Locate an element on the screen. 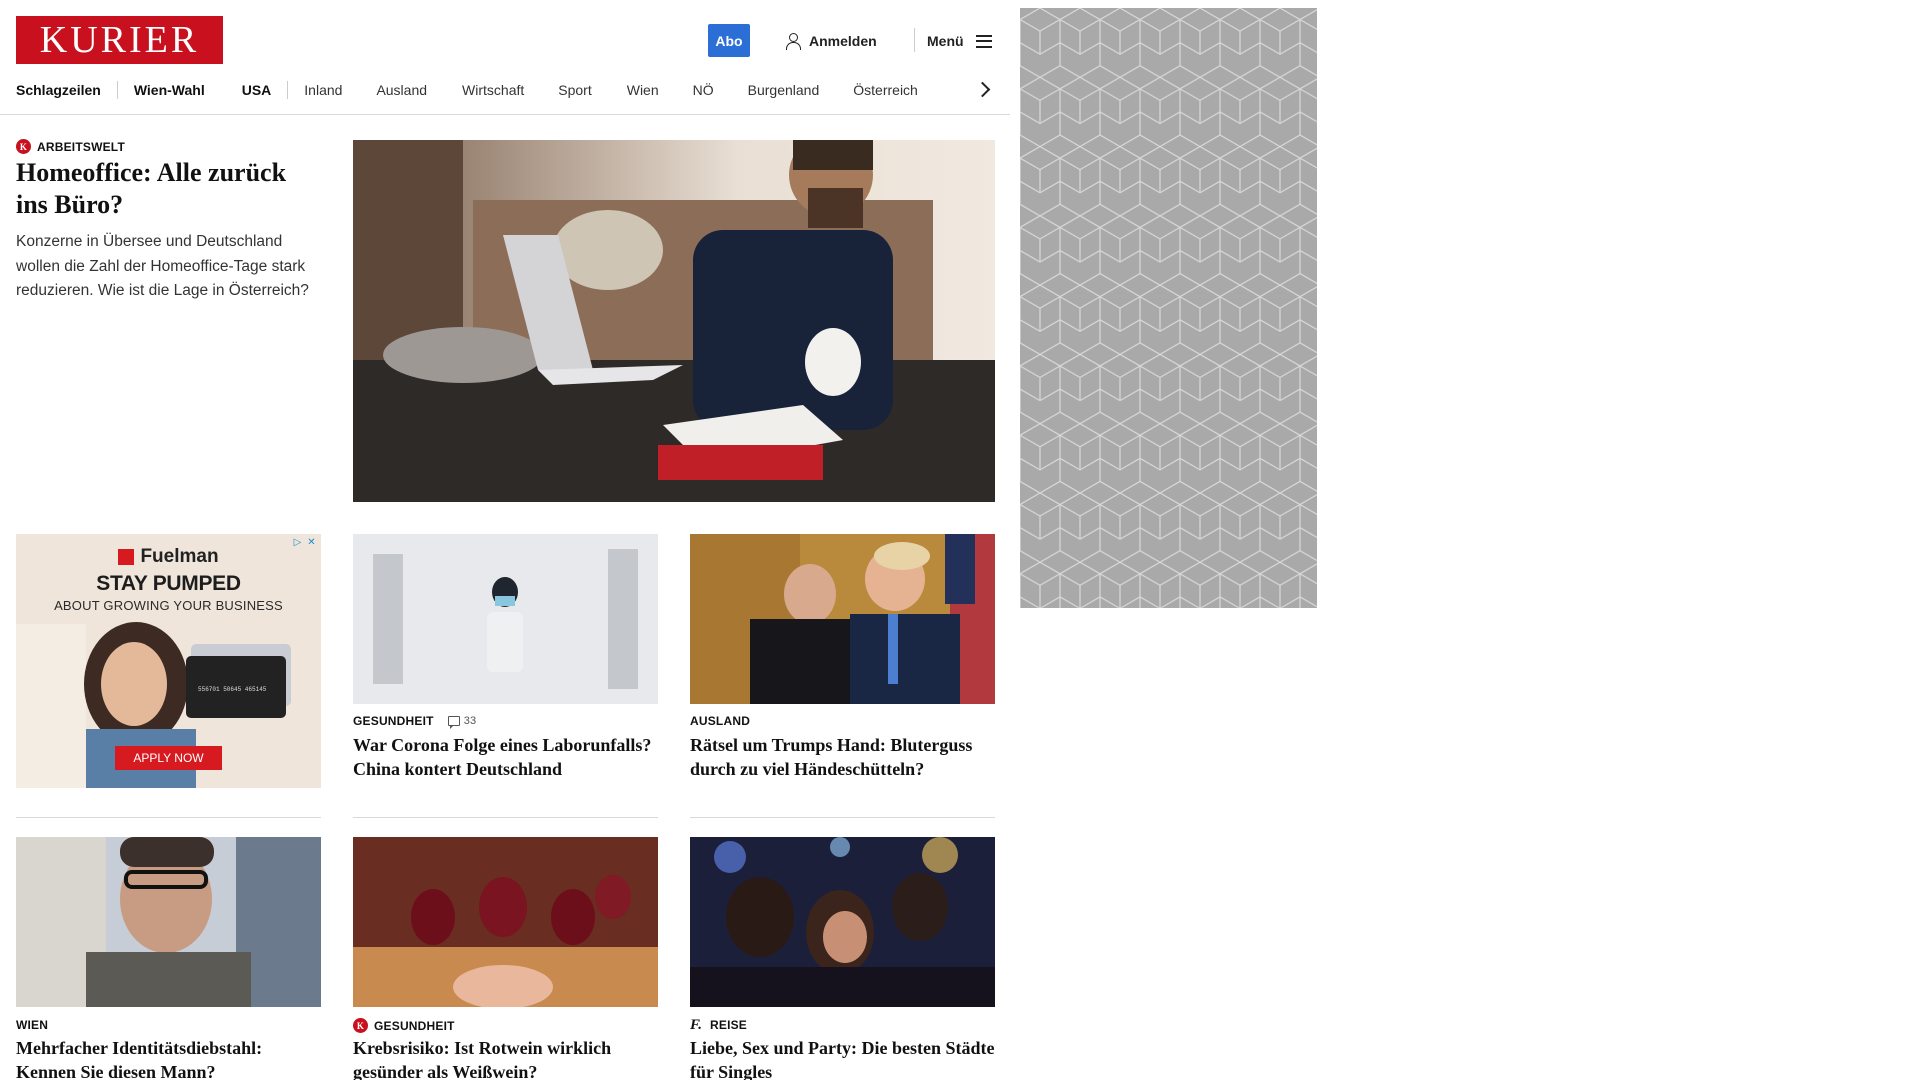 The width and height of the screenshot is (1920, 1080). menu-button: Menü is located at coordinates (959, 41).